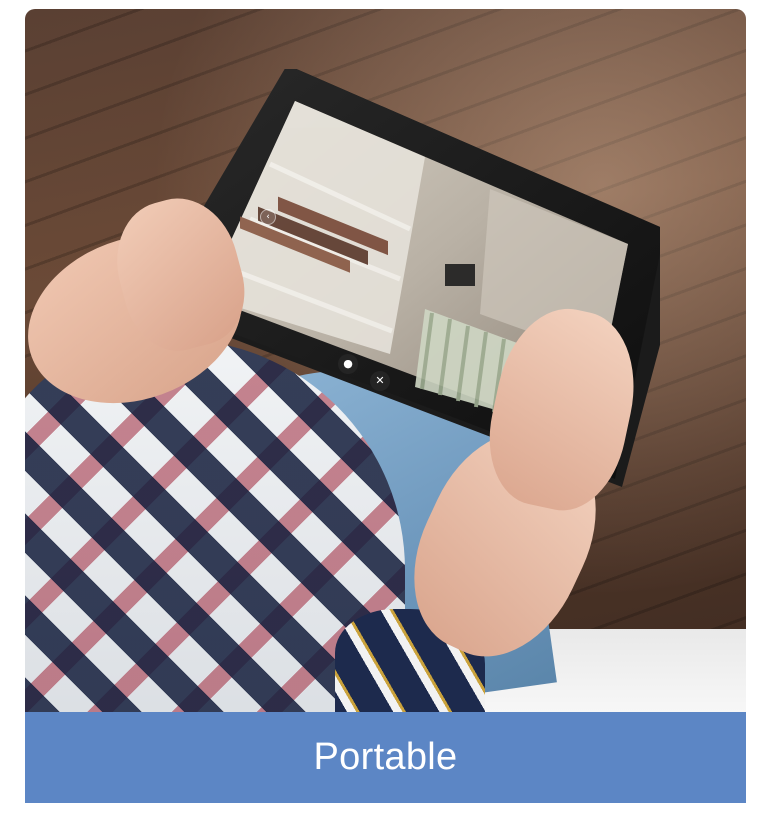 Image resolution: width=765 pixels, height=813 pixels. Describe the element at coordinates (380, 381) in the screenshot. I see `mute-icon: ✕` at that location.